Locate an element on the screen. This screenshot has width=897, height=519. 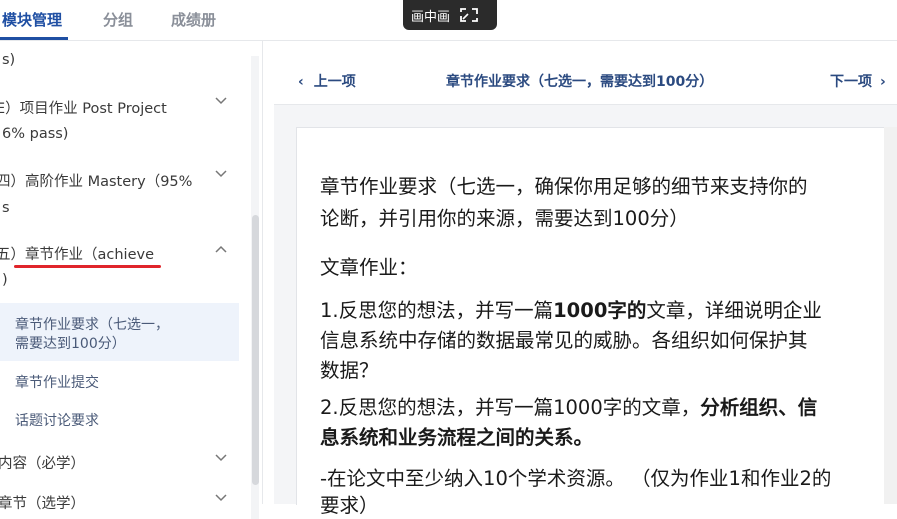
active-tab-indicator is located at coordinates (34, 38).